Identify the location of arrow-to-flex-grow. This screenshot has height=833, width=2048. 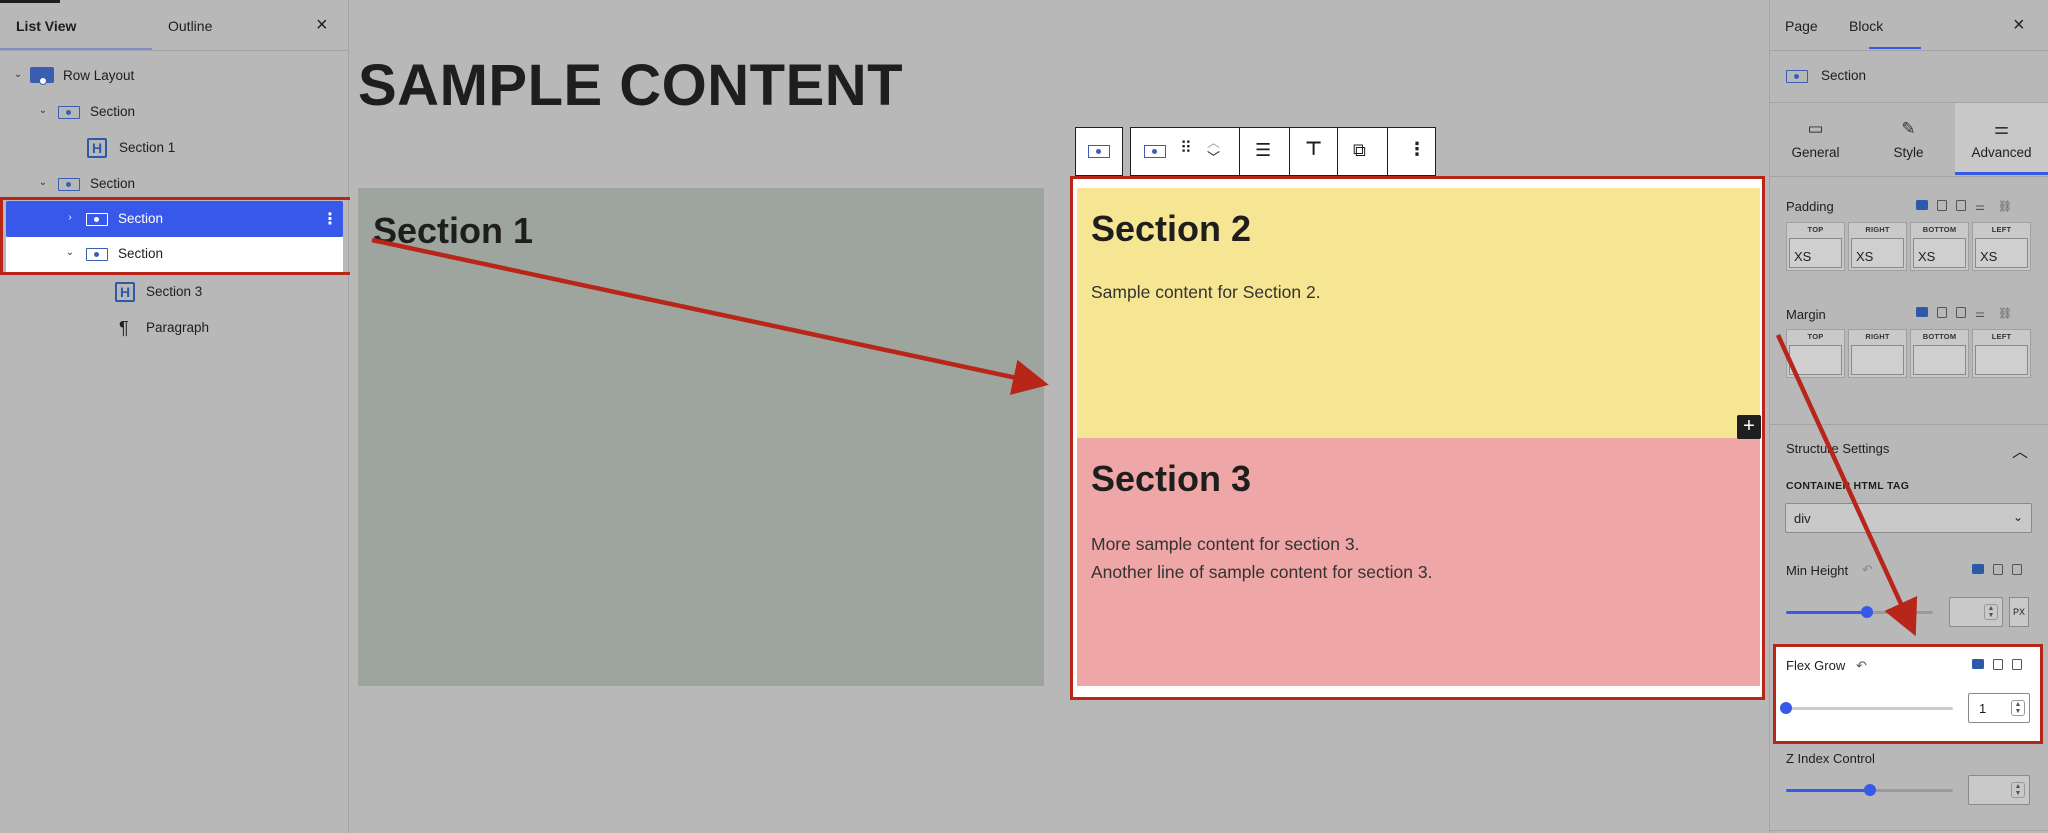
(1846, 485).